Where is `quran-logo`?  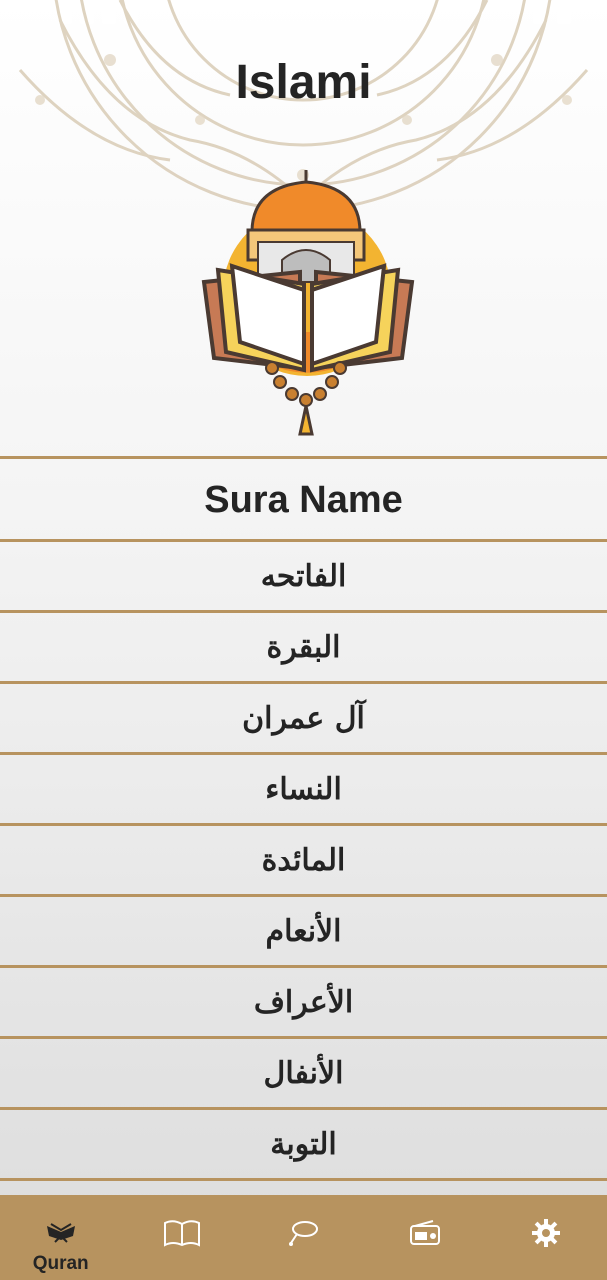 quran-logo is located at coordinates (308, 292).